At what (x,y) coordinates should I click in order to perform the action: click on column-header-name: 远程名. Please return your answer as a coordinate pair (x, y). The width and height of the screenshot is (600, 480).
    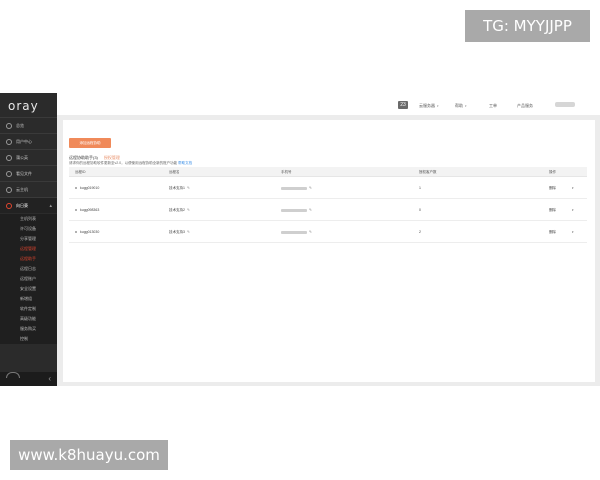
    Looking at the image, I should click on (174, 172).